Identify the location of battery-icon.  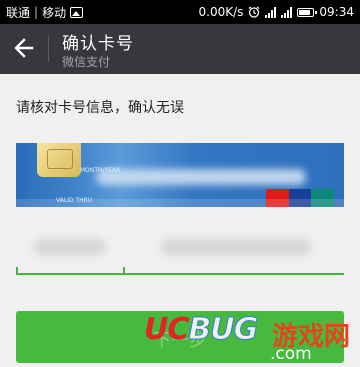
(307, 12).